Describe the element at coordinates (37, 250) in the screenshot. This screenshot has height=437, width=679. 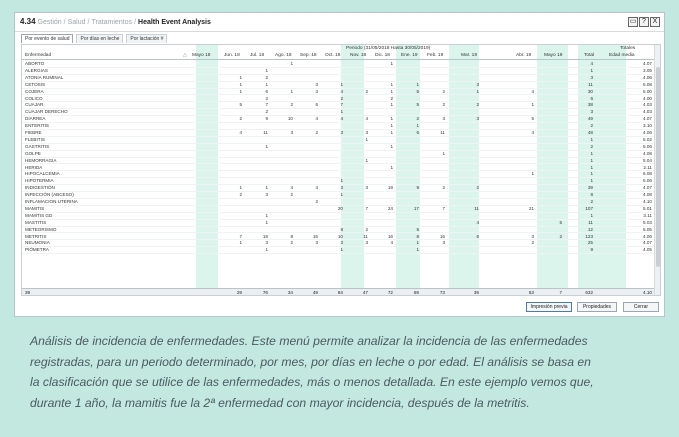
I see `disease-name: PIÓMETRA` at that location.